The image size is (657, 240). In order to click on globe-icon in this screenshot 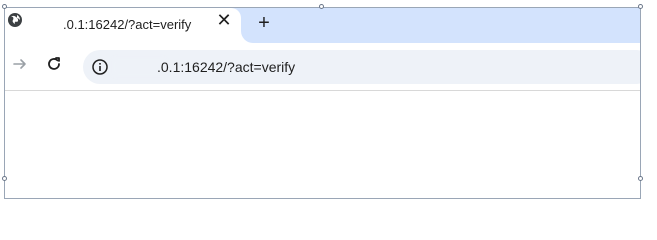, I will do `click(15, 20)`.